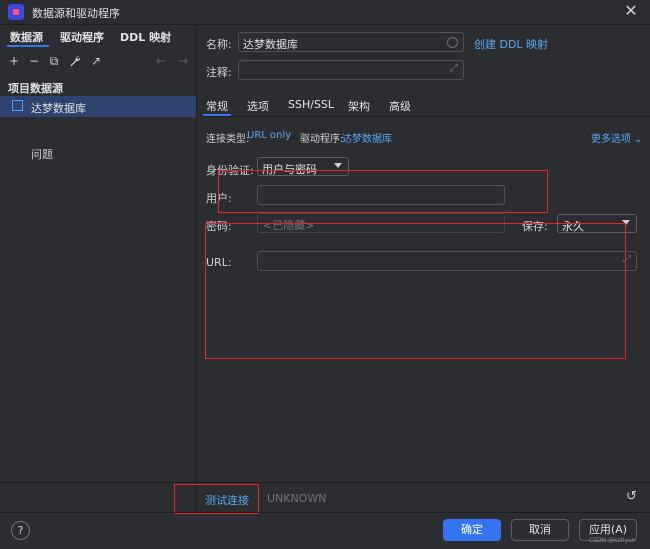 Image resolution: width=650 pixels, height=549 pixels. What do you see at coordinates (98, 106) in the screenshot?
I see `datasource-list-item` at bounding box center [98, 106].